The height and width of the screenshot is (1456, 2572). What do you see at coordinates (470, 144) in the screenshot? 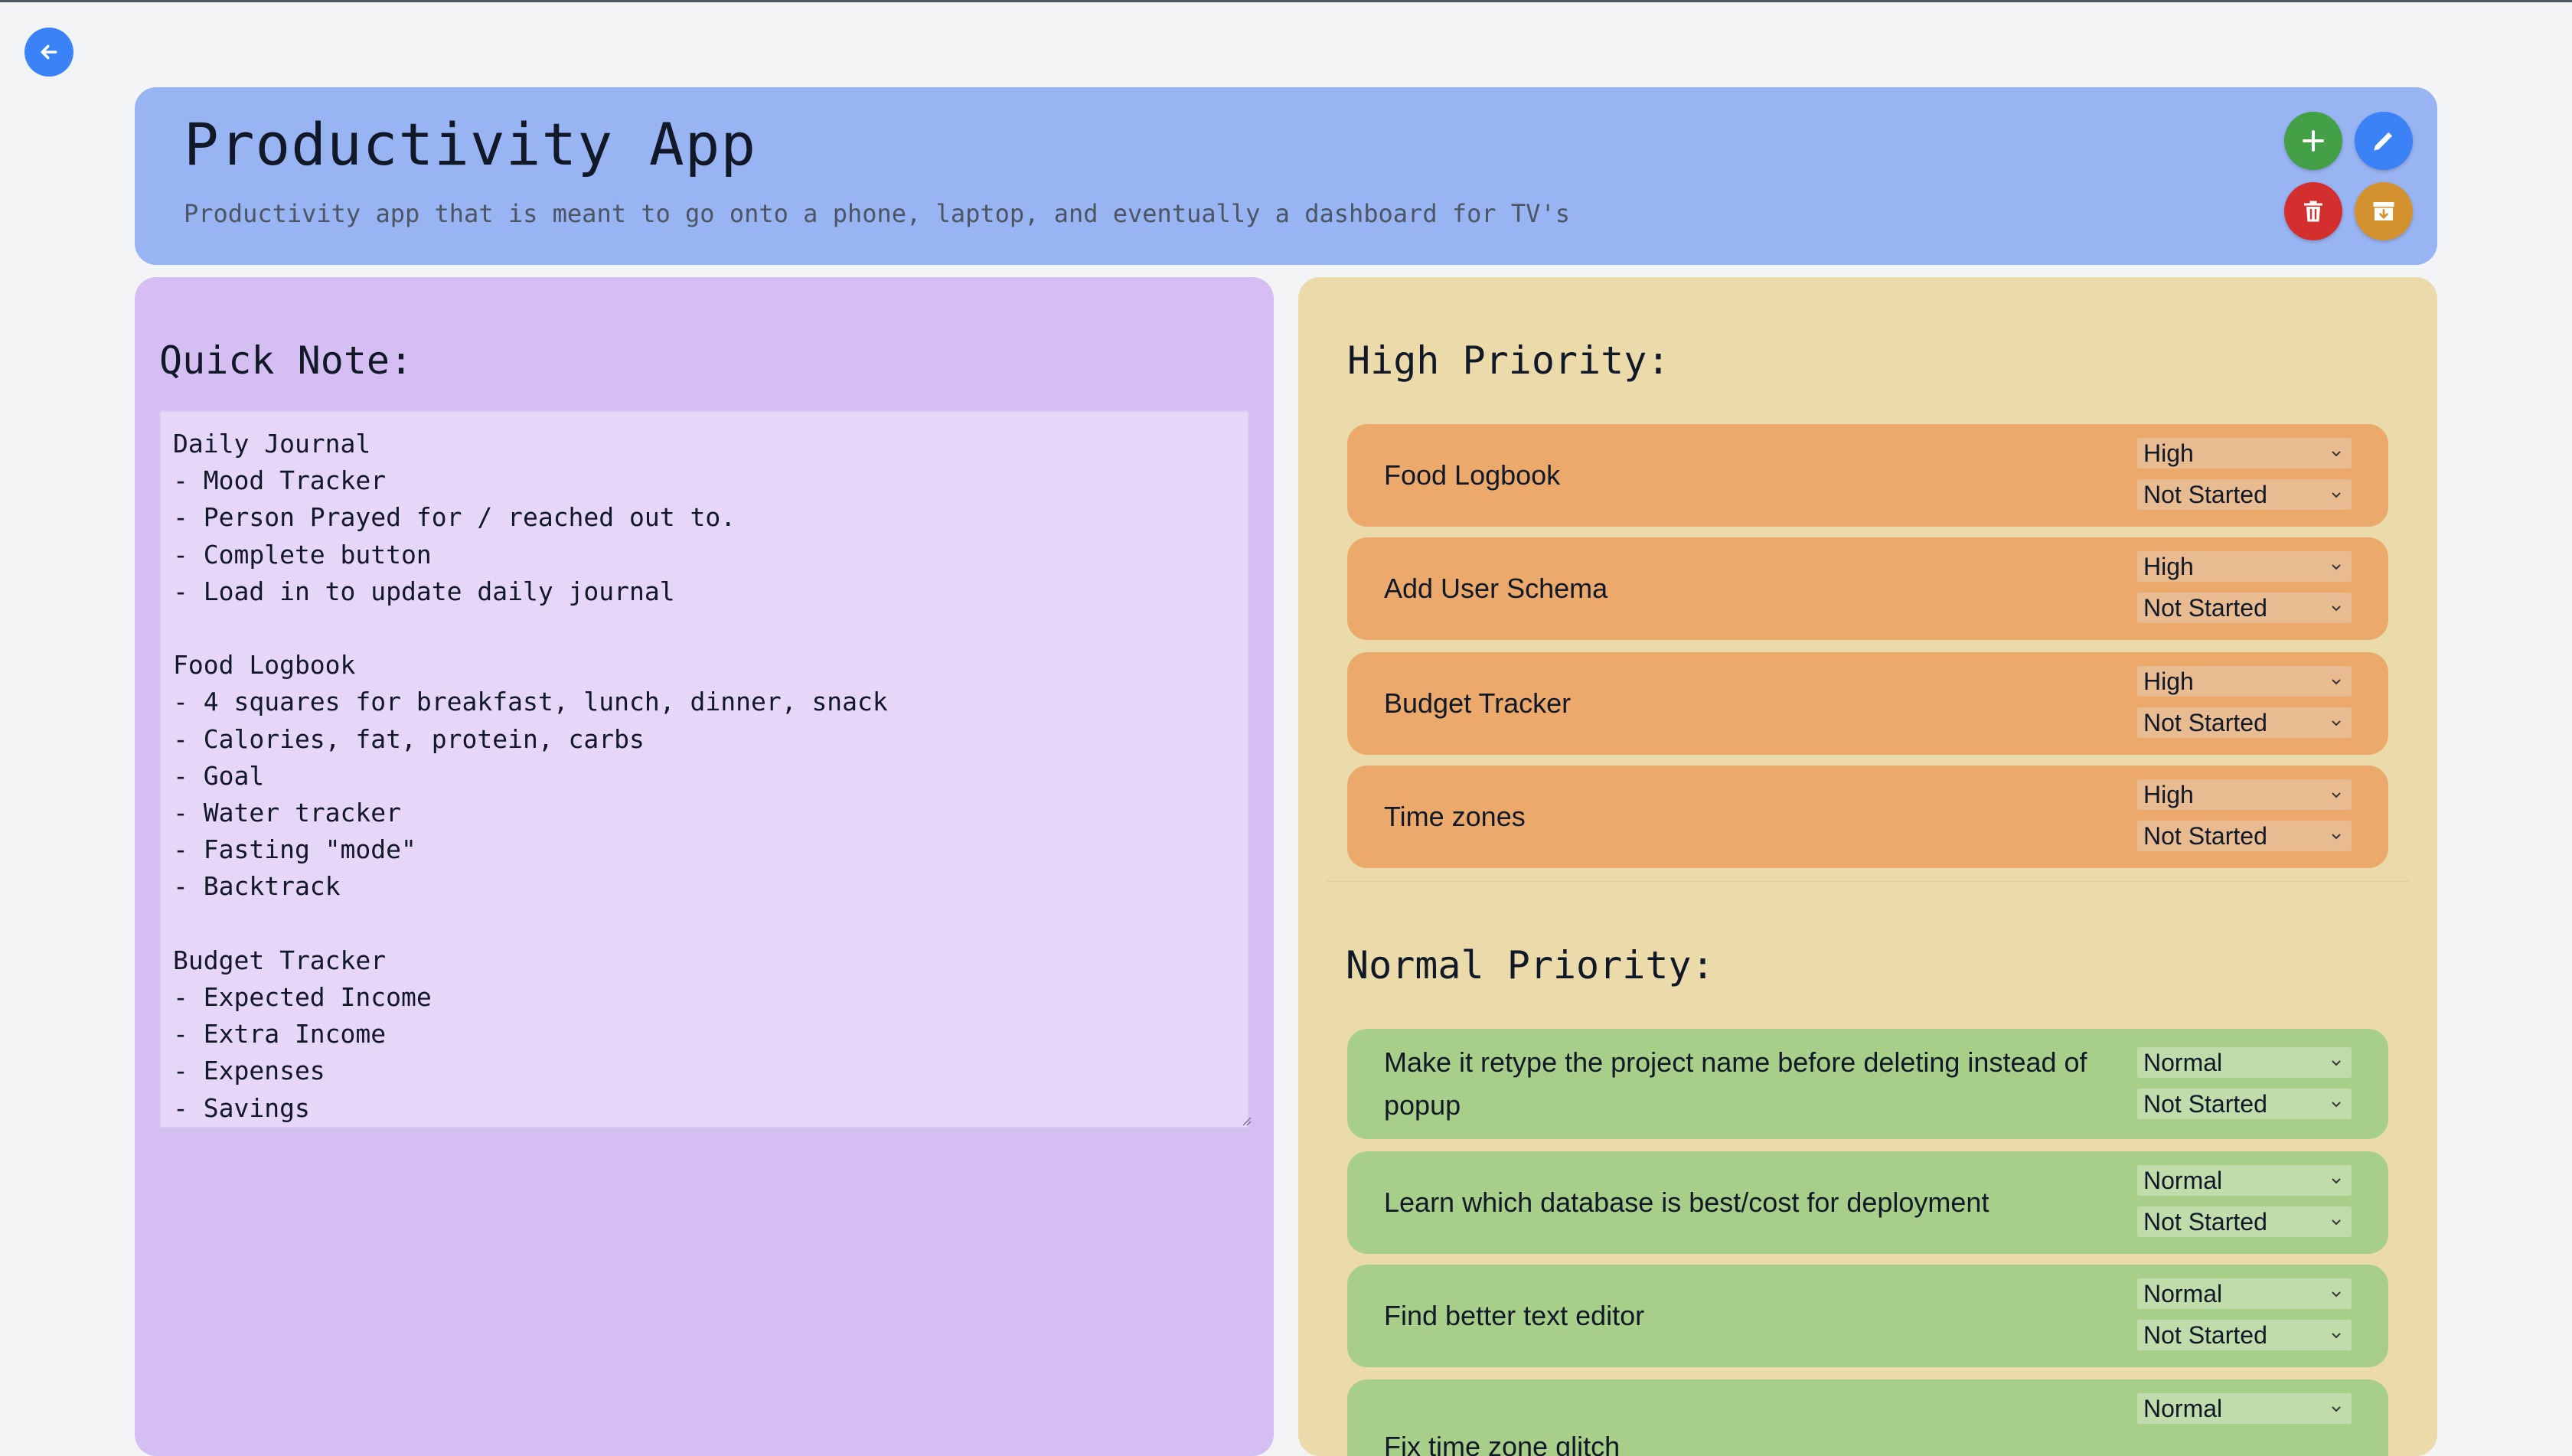
I see `project-title: Productivity App` at bounding box center [470, 144].